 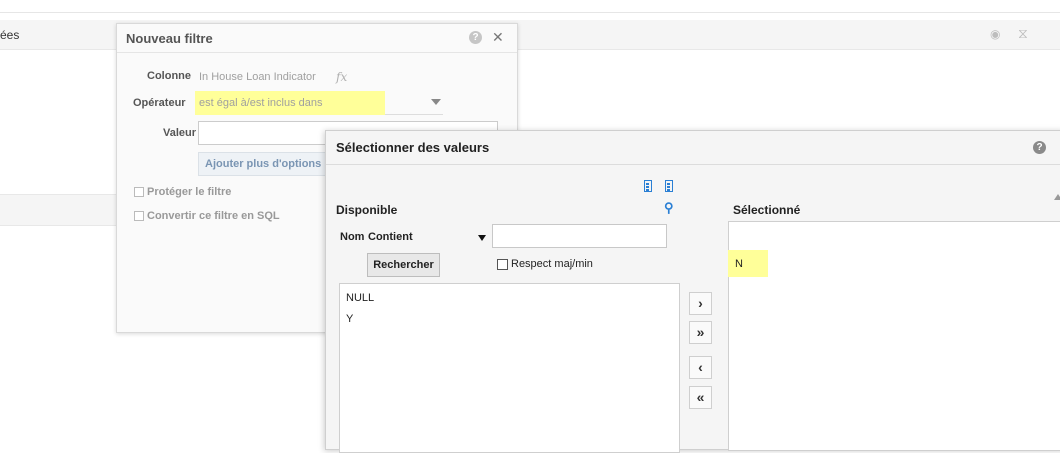 I want to click on fx-icon: fx, so click(x=341, y=77).